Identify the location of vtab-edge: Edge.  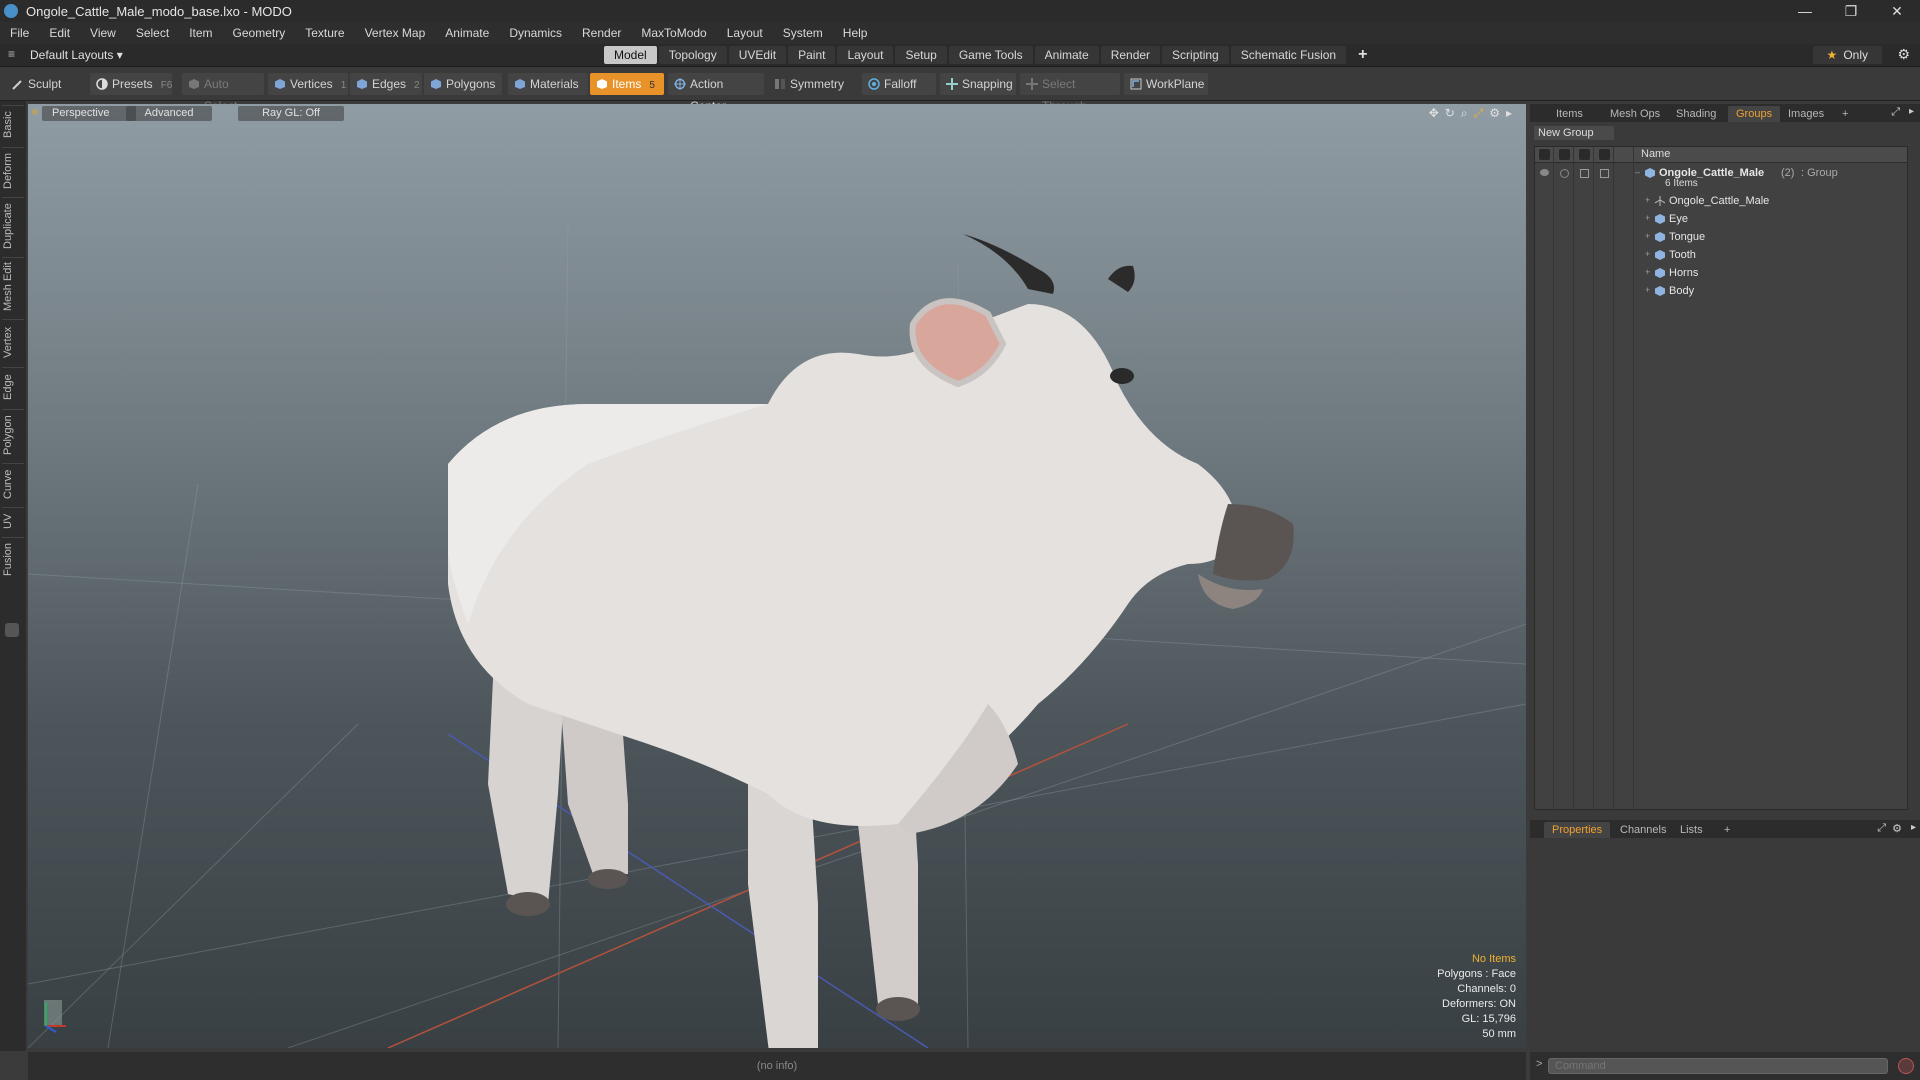
(13, 386).